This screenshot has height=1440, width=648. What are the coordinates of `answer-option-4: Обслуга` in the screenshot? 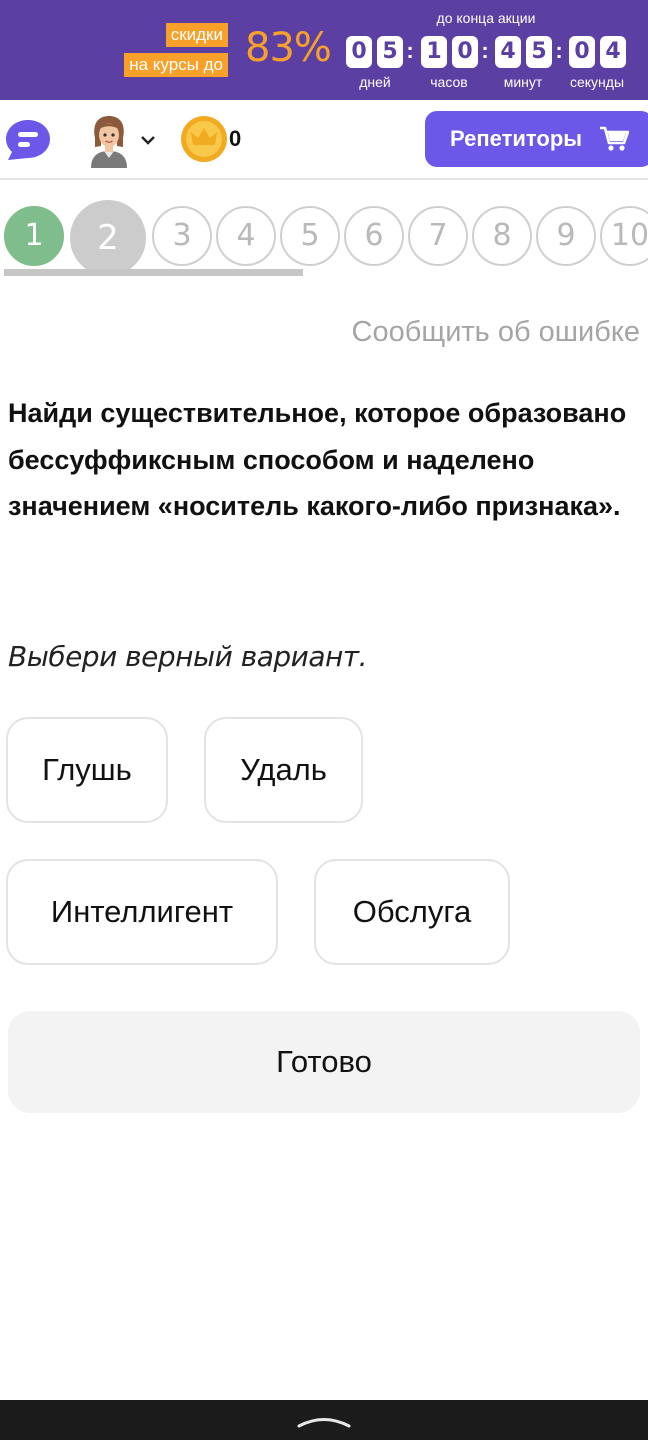 It's located at (412, 912).